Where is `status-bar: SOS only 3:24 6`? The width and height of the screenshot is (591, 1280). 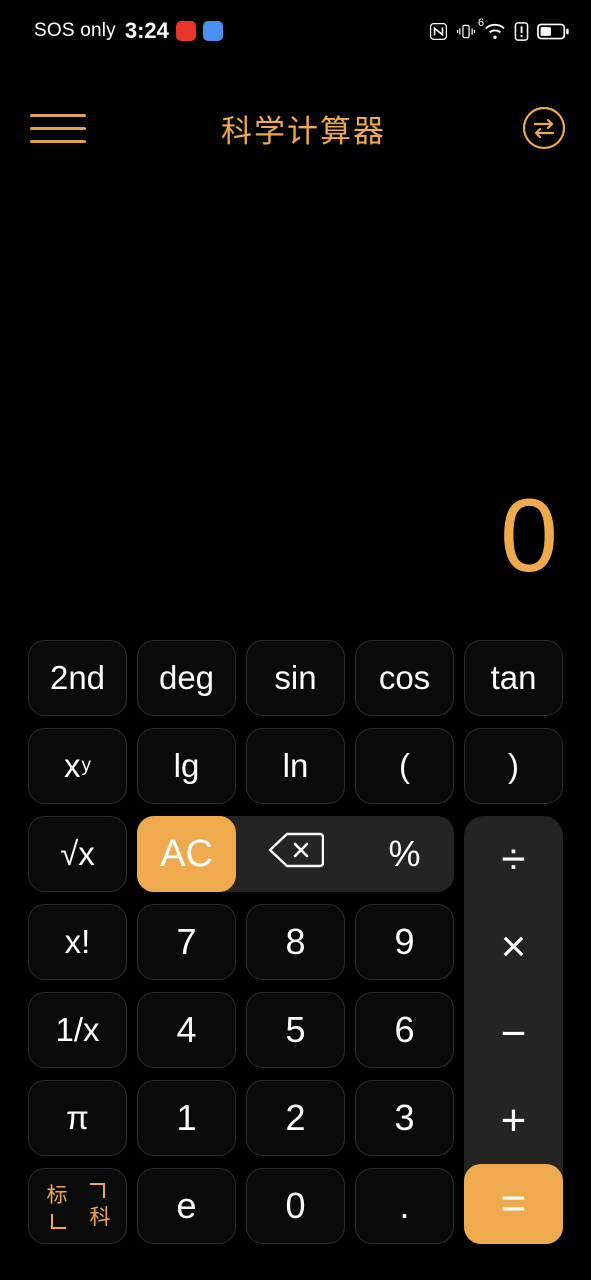 status-bar: SOS only 3:24 6 is located at coordinates (295, 31).